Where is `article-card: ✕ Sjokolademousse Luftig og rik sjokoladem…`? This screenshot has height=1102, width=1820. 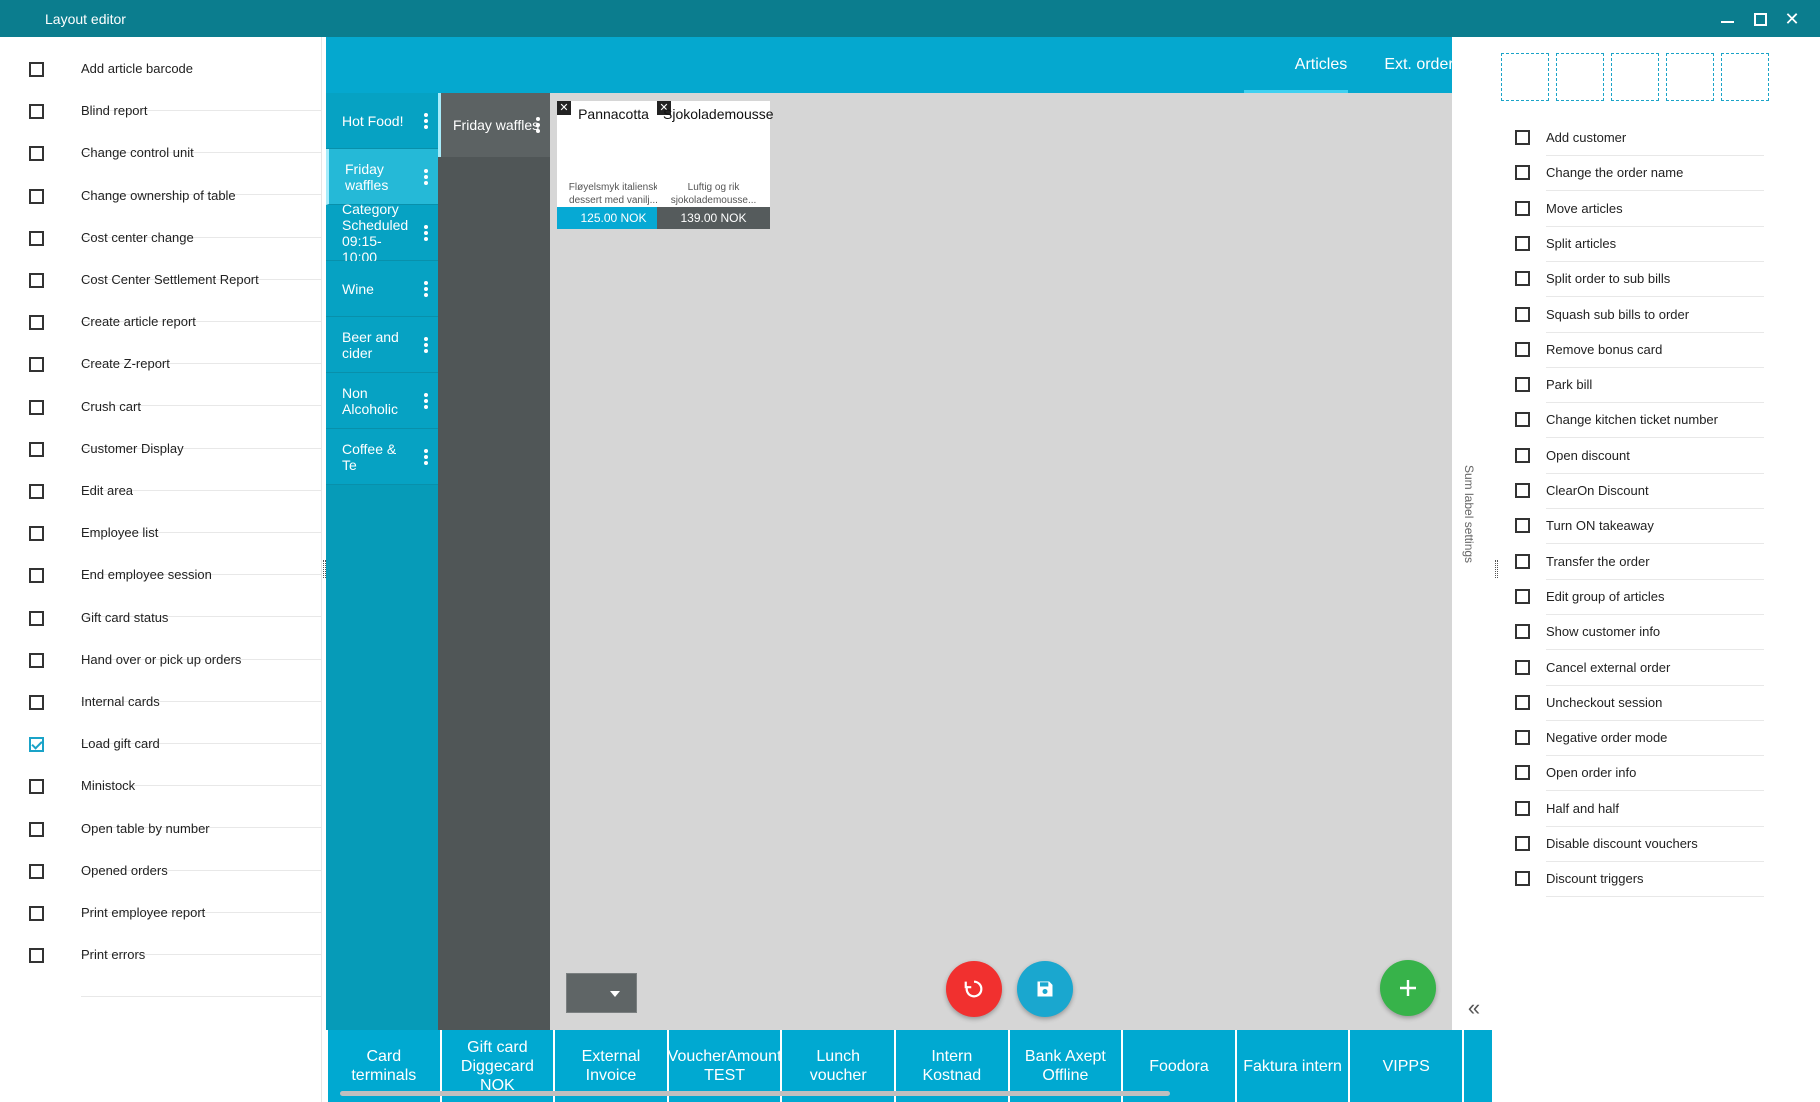
article-card: ✕ Sjokolademousse Luftig og rik sjokoladem… is located at coordinates (715, 165).